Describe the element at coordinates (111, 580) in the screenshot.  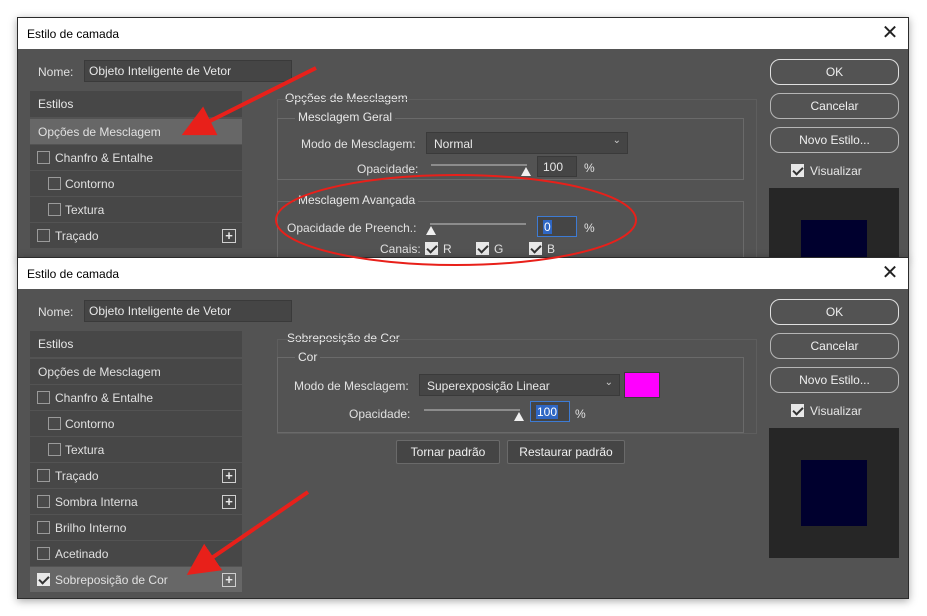
I see `style-item-label: Sobreposição de Cor` at that location.